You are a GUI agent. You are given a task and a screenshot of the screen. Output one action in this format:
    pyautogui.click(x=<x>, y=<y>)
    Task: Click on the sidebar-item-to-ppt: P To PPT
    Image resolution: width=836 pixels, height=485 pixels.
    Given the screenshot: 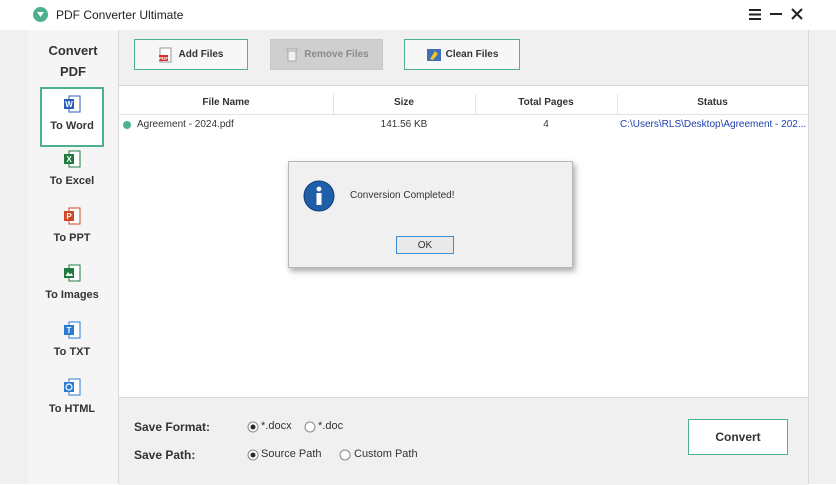 What is the action you would take?
    pyautogui.click(x=72, y=229)
    